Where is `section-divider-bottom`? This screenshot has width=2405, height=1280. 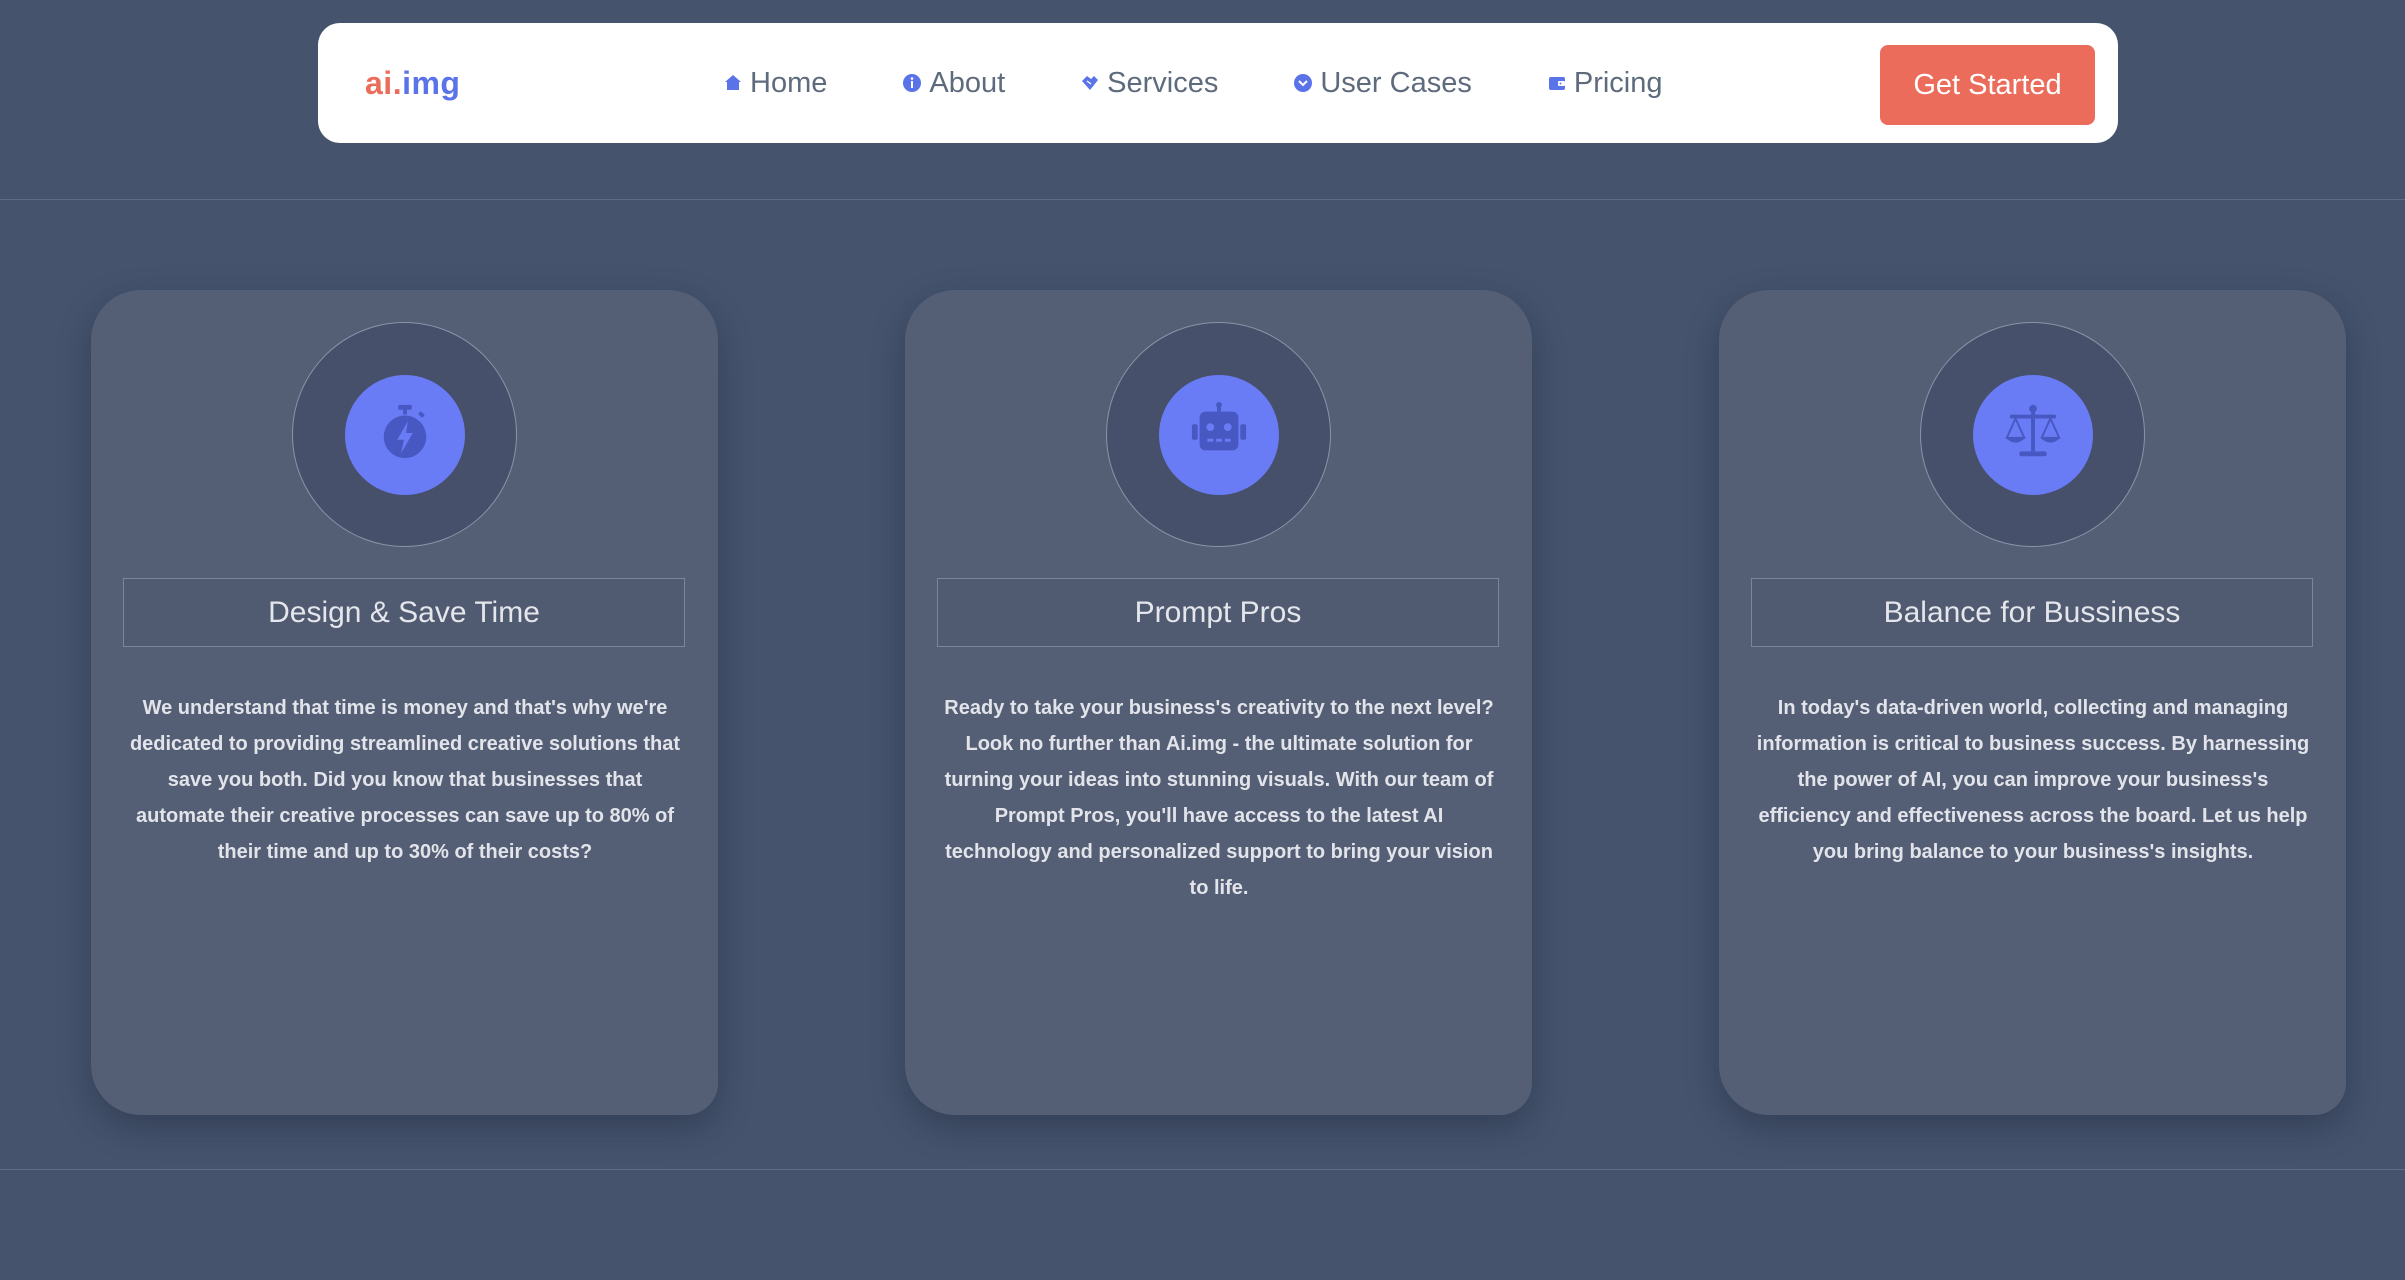 section-divider-bottom is located at coordinates (1202, 1169).